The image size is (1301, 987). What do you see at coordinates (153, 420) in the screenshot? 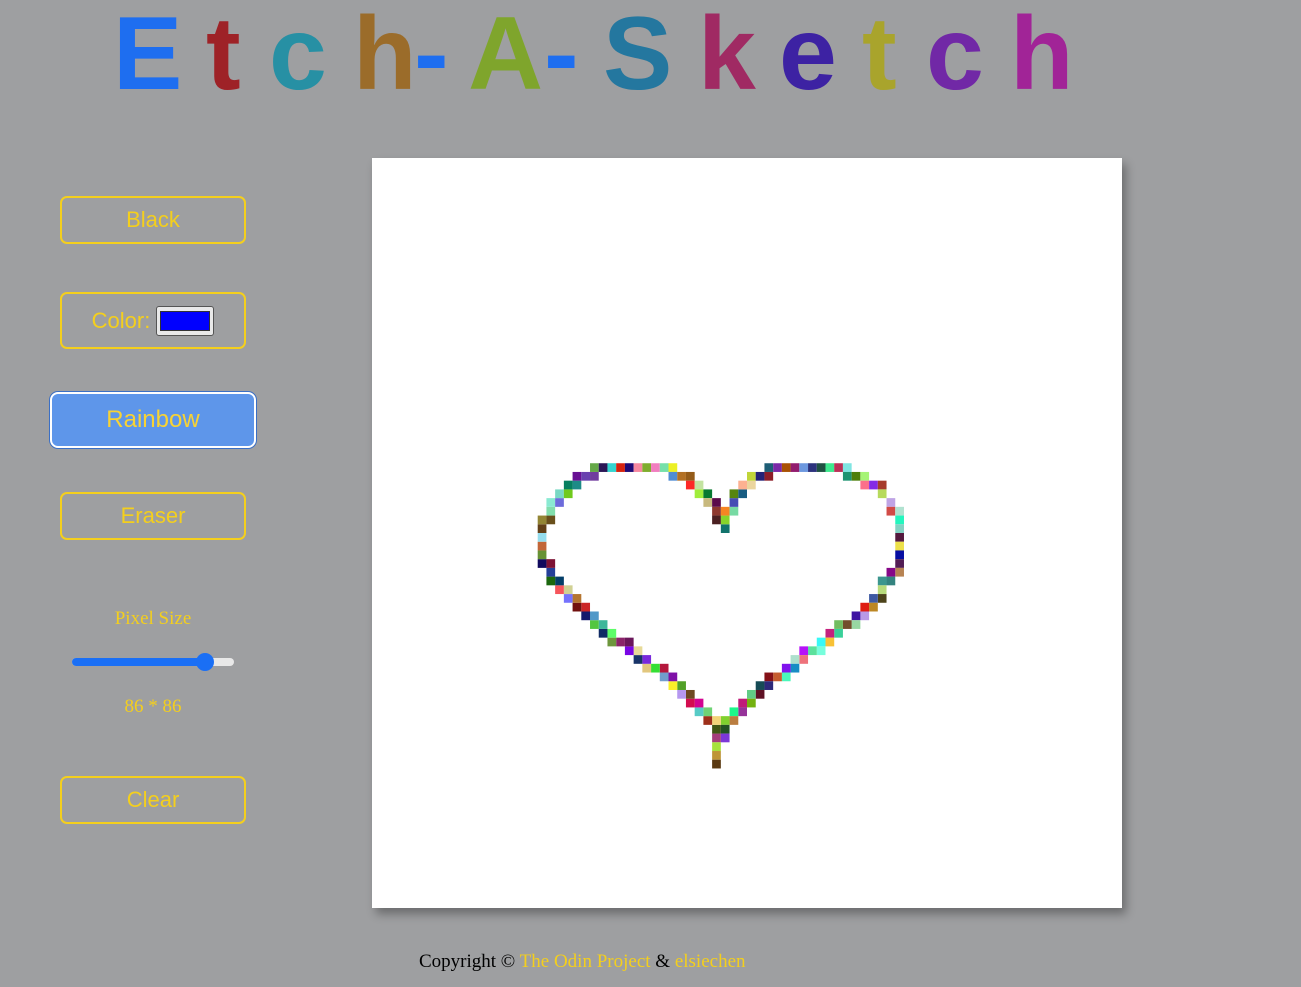
I see `rainbow-button: Rainbow` at bounding box center [153, 420].